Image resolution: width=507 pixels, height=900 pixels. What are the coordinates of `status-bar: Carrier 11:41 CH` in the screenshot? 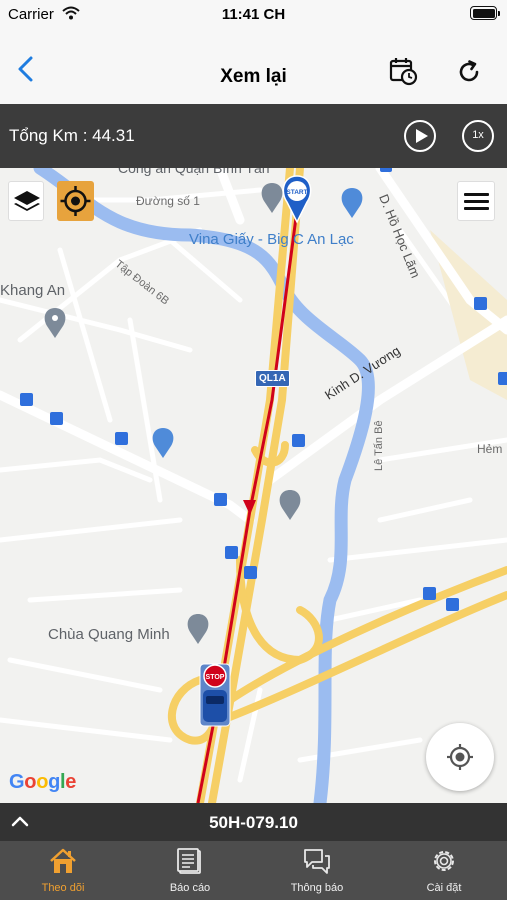 It's located at (253, 14).